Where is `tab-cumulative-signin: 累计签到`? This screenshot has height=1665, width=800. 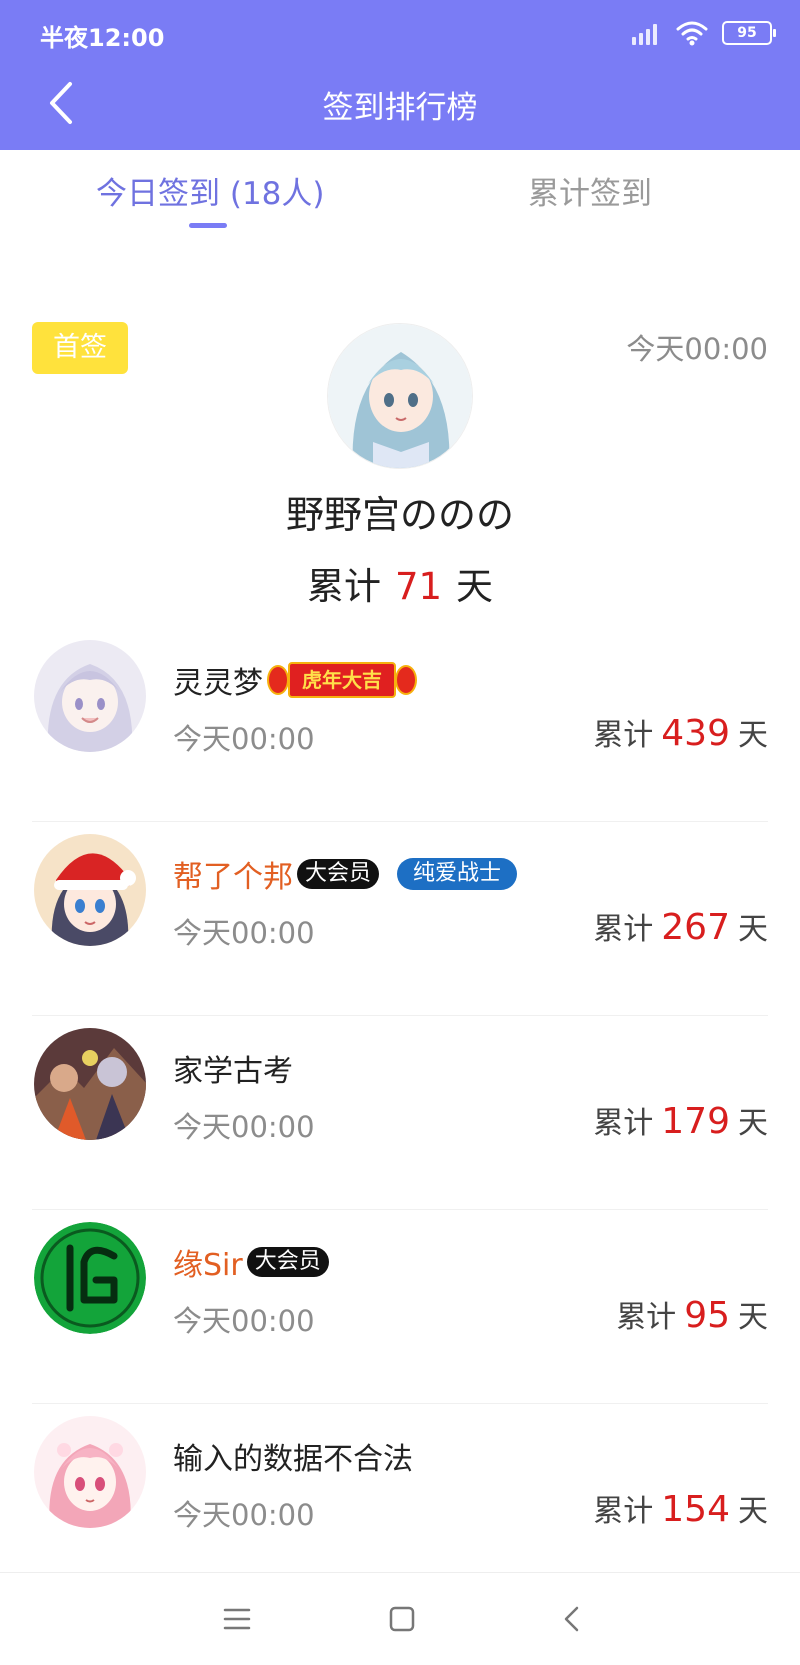
tab-cumulative-signin: 累计签到 is located at coordinates (590, 190).